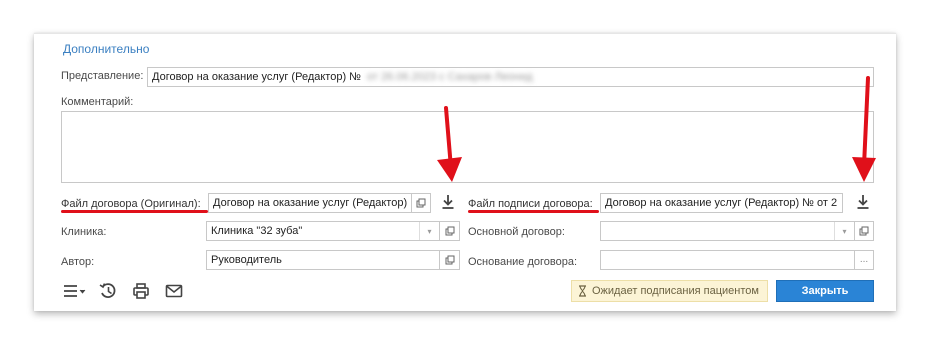 The height and width of the screenshot is (343, 927). I want to click on annotation-arrow-left, so click(449, 144).